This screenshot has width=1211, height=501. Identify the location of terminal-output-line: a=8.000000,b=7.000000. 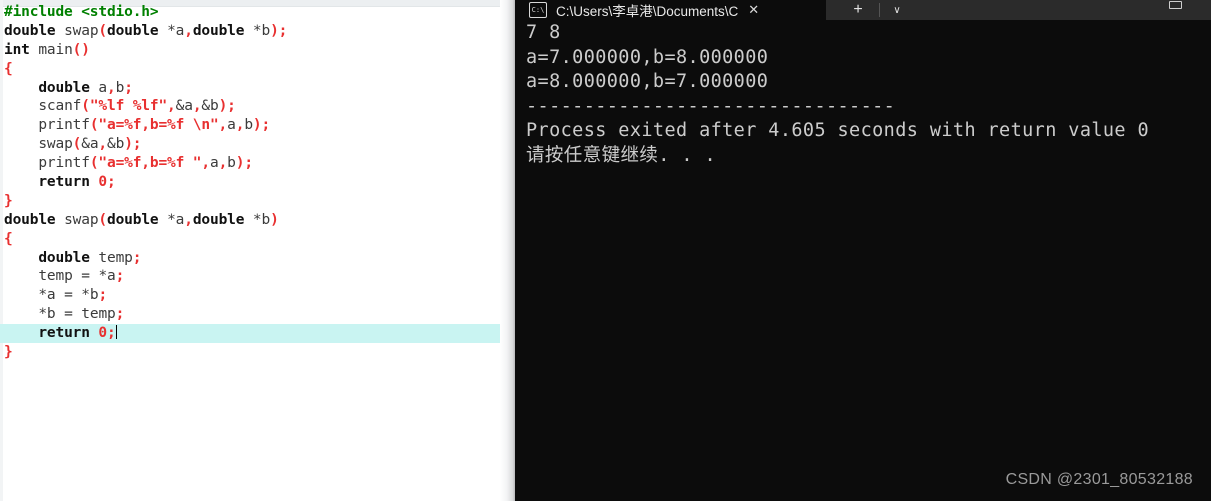
(647, 81).